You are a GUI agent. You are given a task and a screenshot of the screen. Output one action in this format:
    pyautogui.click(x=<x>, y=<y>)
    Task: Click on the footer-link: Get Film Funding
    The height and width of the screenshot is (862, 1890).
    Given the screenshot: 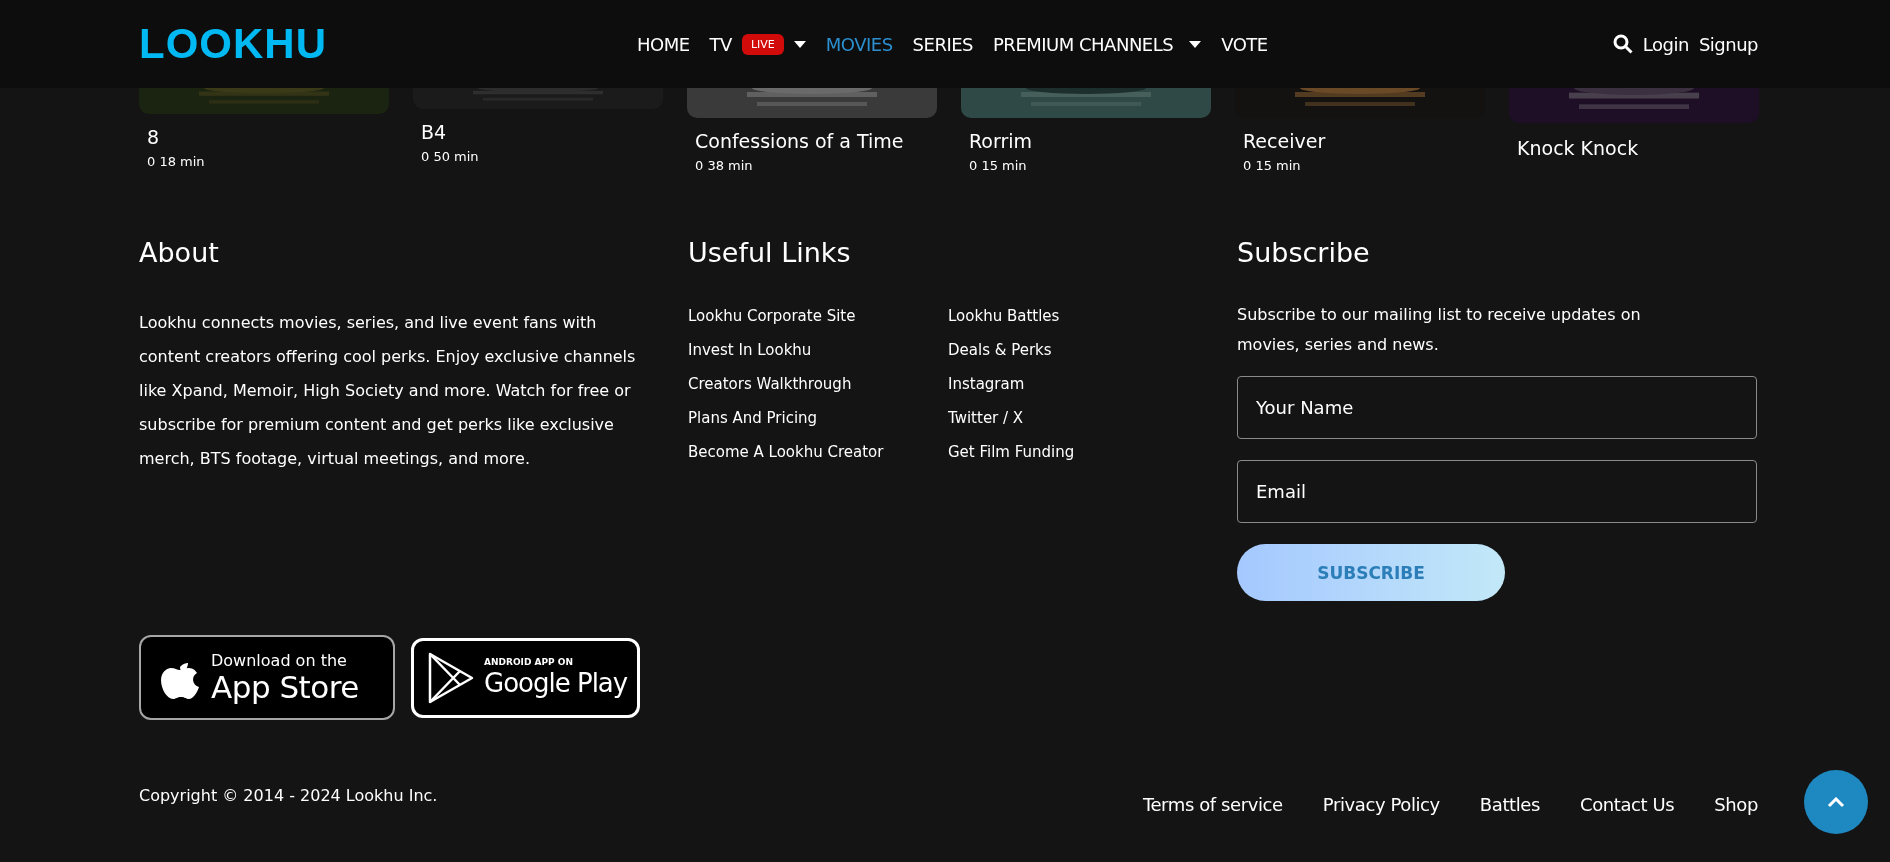 What is the action you would take?
    pyautogui.click(x=1078, y=452)
    